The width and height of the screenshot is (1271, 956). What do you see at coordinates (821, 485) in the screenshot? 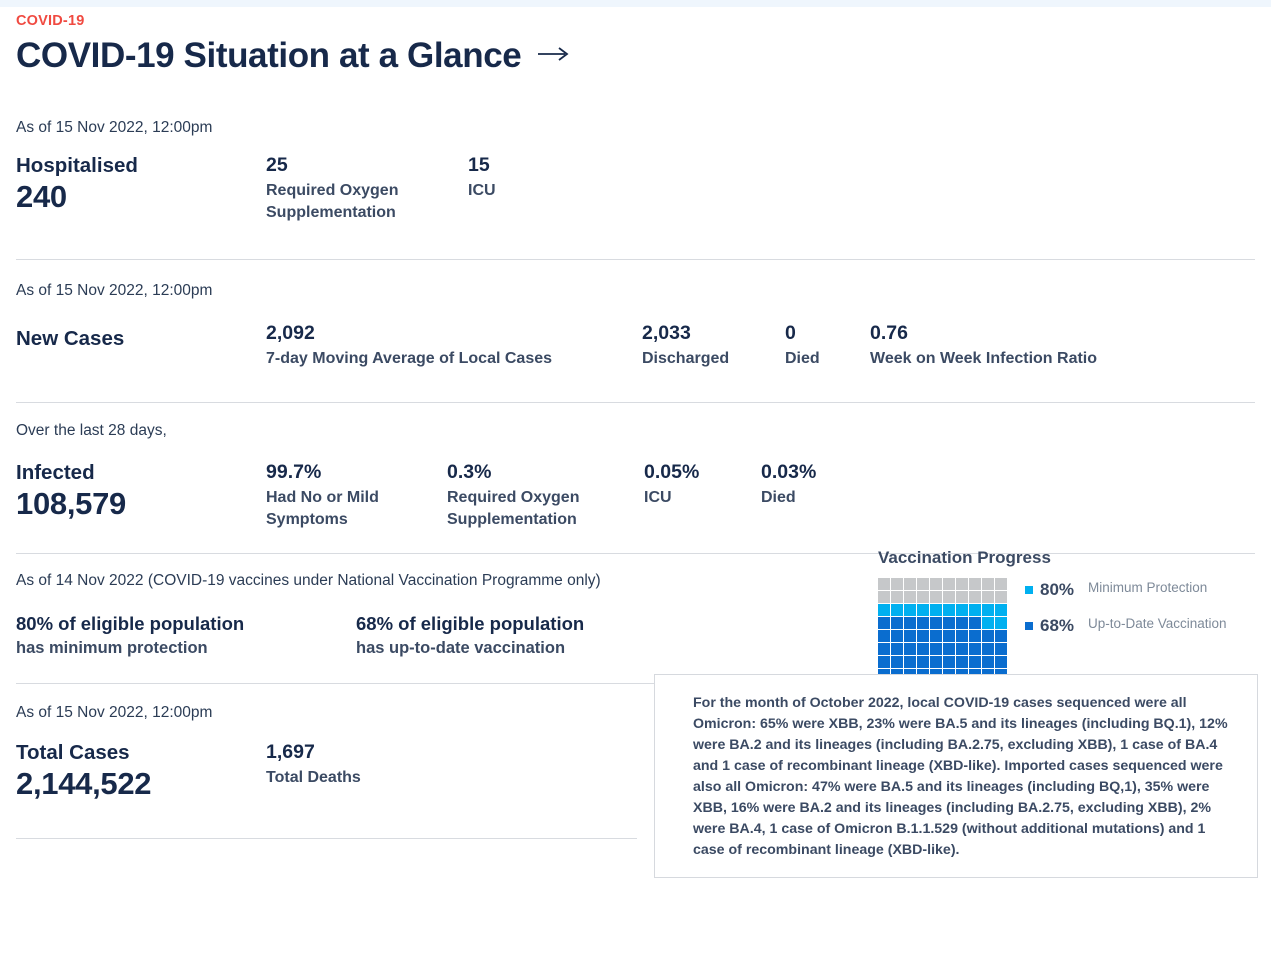
I see `stat-died: 0.03% Died` at bounding box center [821, 485].